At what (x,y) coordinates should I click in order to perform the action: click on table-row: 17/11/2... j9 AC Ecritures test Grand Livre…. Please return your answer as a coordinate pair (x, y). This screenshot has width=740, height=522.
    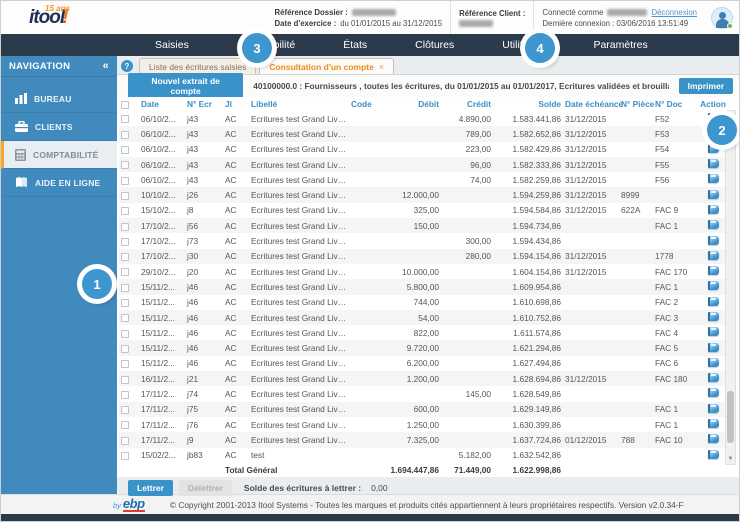
    Looking at the image, I should click on (424, 440).